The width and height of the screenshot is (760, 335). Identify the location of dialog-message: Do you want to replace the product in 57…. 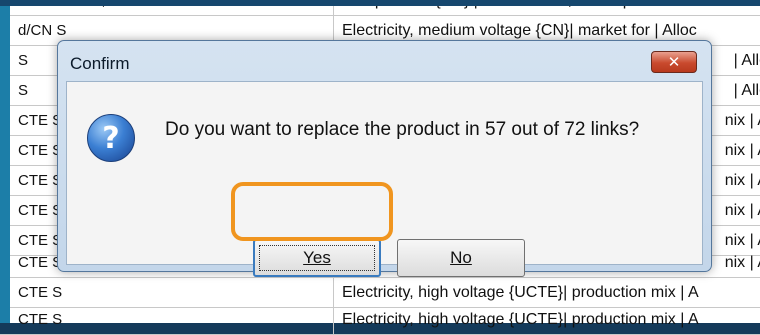
(402, 129).